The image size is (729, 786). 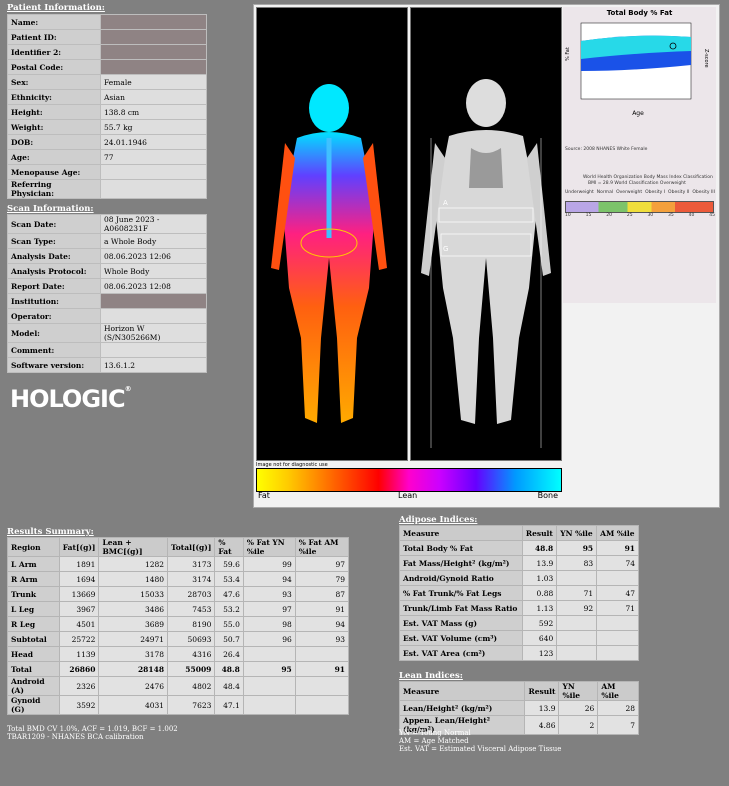 I want to click on table-cell: 592, so click(x=539, y=623).